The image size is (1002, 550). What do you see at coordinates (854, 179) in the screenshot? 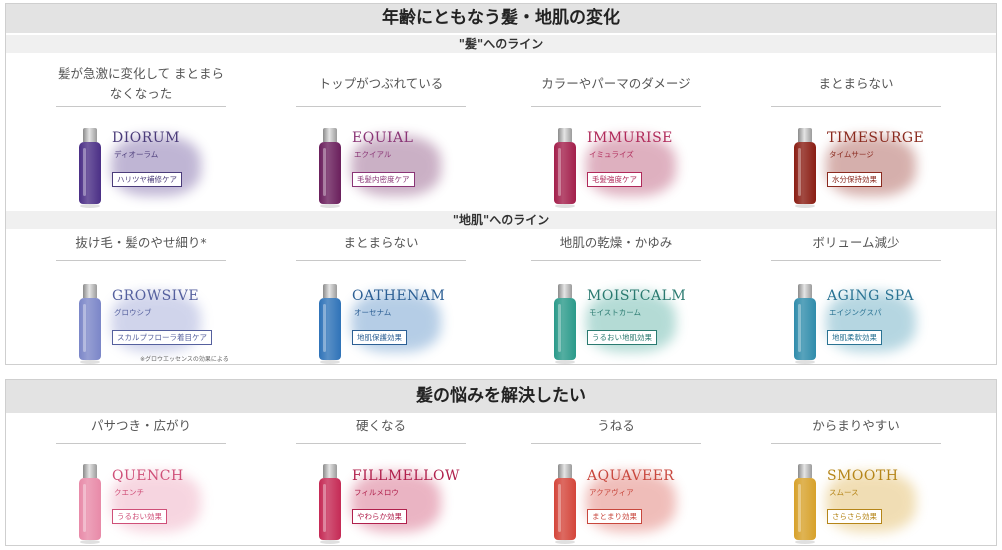
I see `effect-badge: 水分保持効果` at bounding box center [854, 179].